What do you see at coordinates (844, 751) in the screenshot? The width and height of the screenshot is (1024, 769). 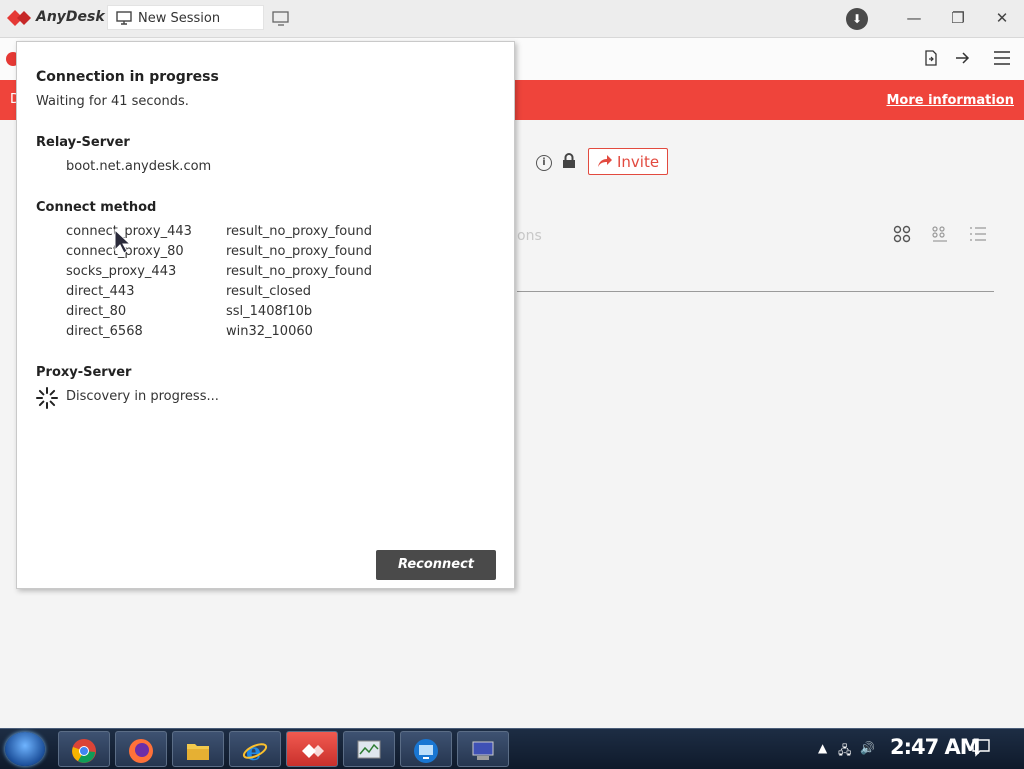 I see `network-icon: 🖧` at bounding box center [844, 751].